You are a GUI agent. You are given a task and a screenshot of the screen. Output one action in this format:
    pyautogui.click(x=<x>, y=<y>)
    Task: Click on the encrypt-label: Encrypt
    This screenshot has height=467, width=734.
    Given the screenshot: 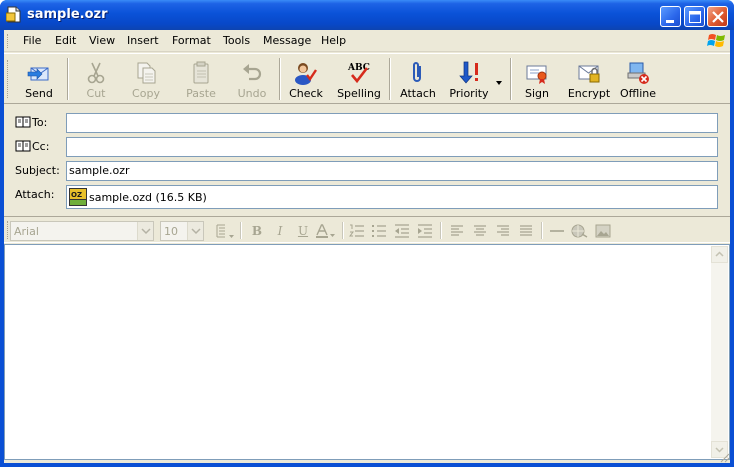 What is the action you would take?
    pyautogui.click(x=589, y=93)
    